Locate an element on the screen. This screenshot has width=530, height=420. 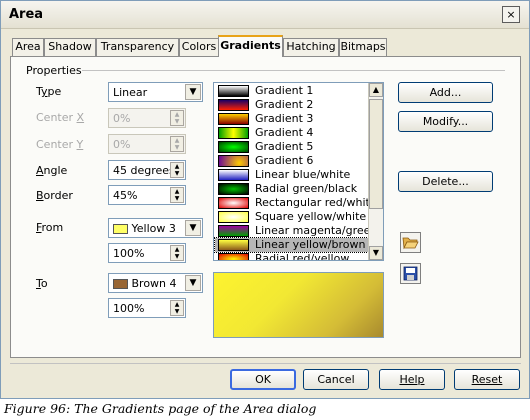
gradient-name: Gradient 5 is located at coordinates (284, 146).